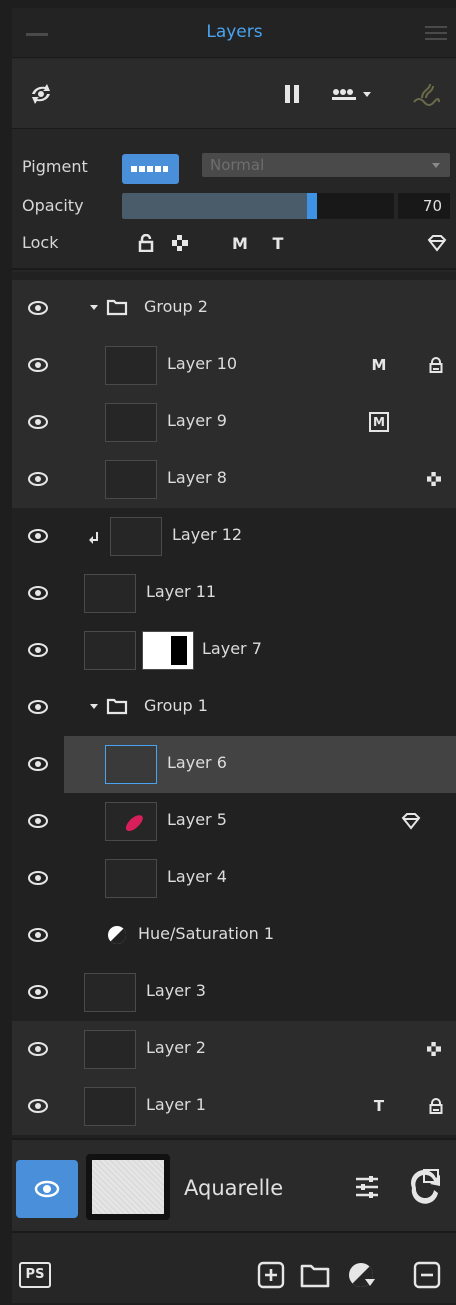 The height and width of the screenshot is (1305, 456). What do you see at coordinates (176, 705) in the screenshot?
I see `layer-name: Group 1` at bounding box center [176, 705].